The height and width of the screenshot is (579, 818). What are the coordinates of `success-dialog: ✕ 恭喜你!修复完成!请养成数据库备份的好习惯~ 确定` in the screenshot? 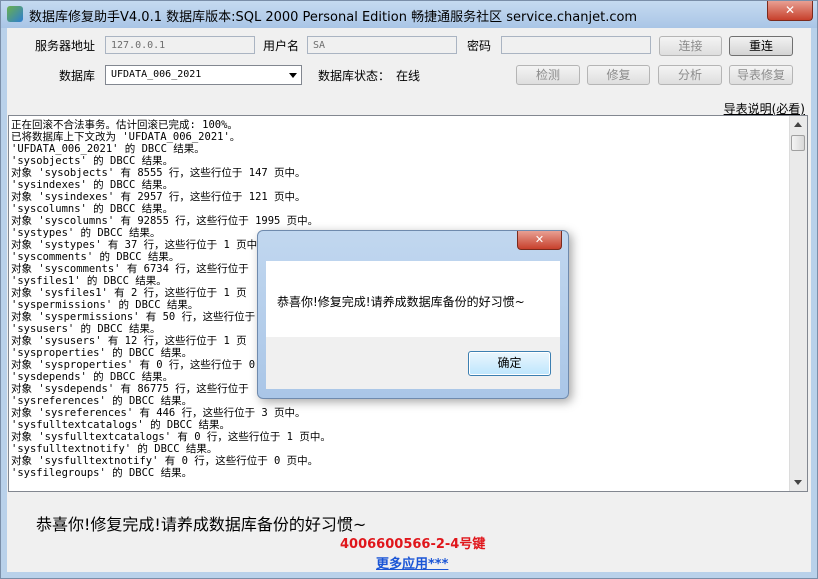 It's located at (413, 314).